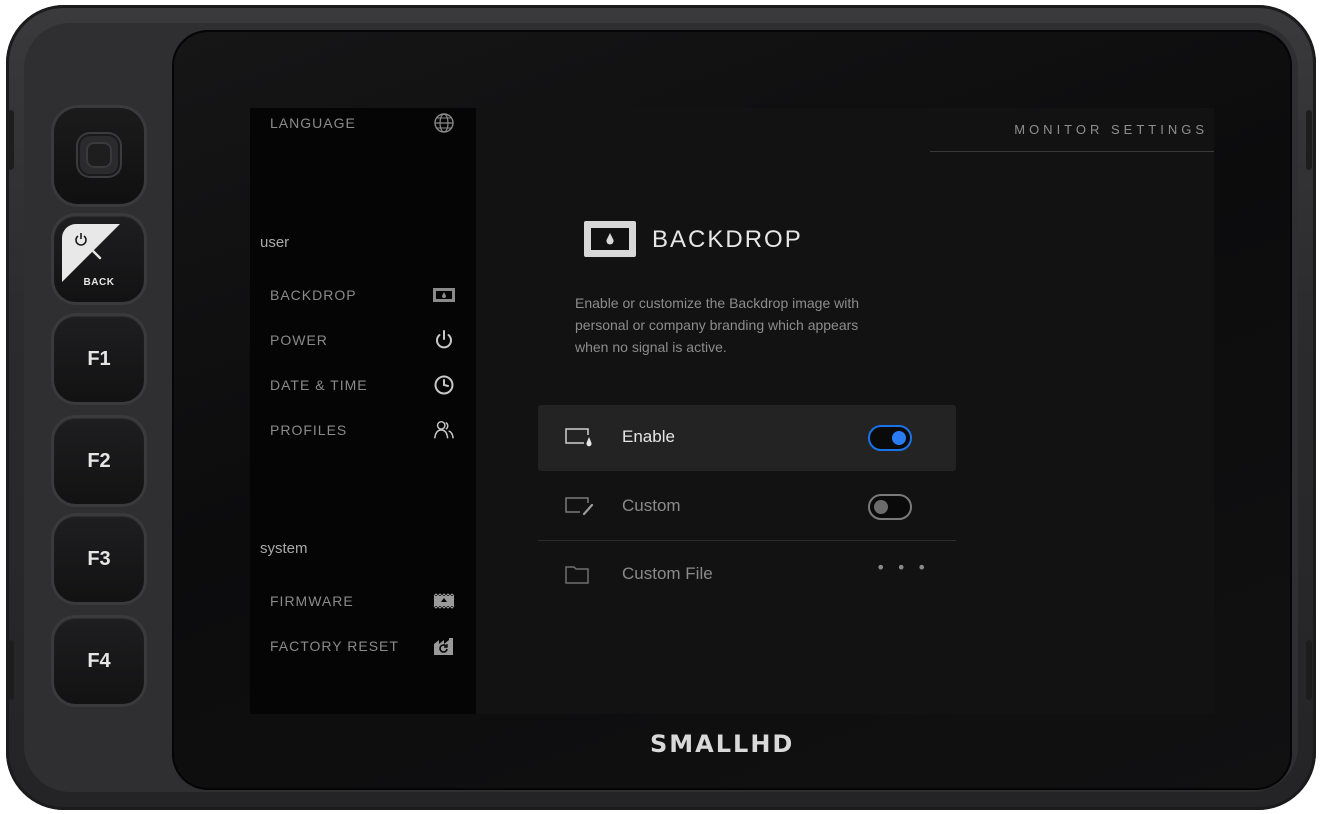 The width and height of the screenshot is (1320, 814). What do you see at coordinates (747, 575) in the screenshot?
I see `setting-row-custom-file: Custom File • • •` at bounding box center [747, 575].